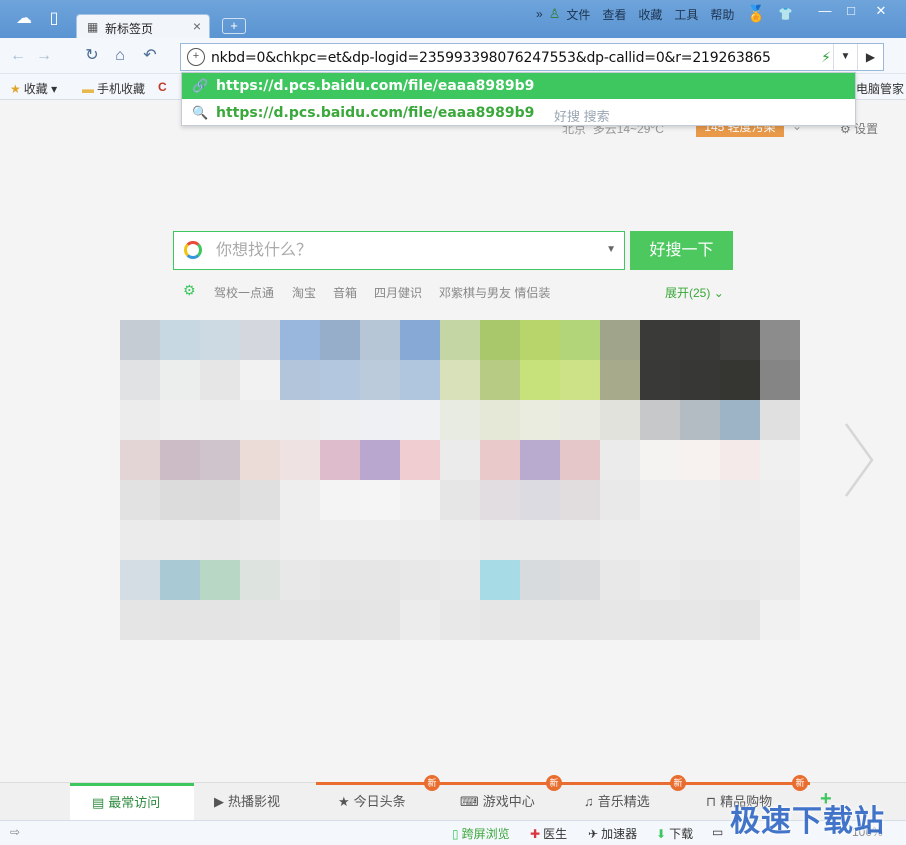  Describe the element at coordinates (33, 88) in the screenshot. I see `favorites-menu: ★ 收藏 ▾` at that location.